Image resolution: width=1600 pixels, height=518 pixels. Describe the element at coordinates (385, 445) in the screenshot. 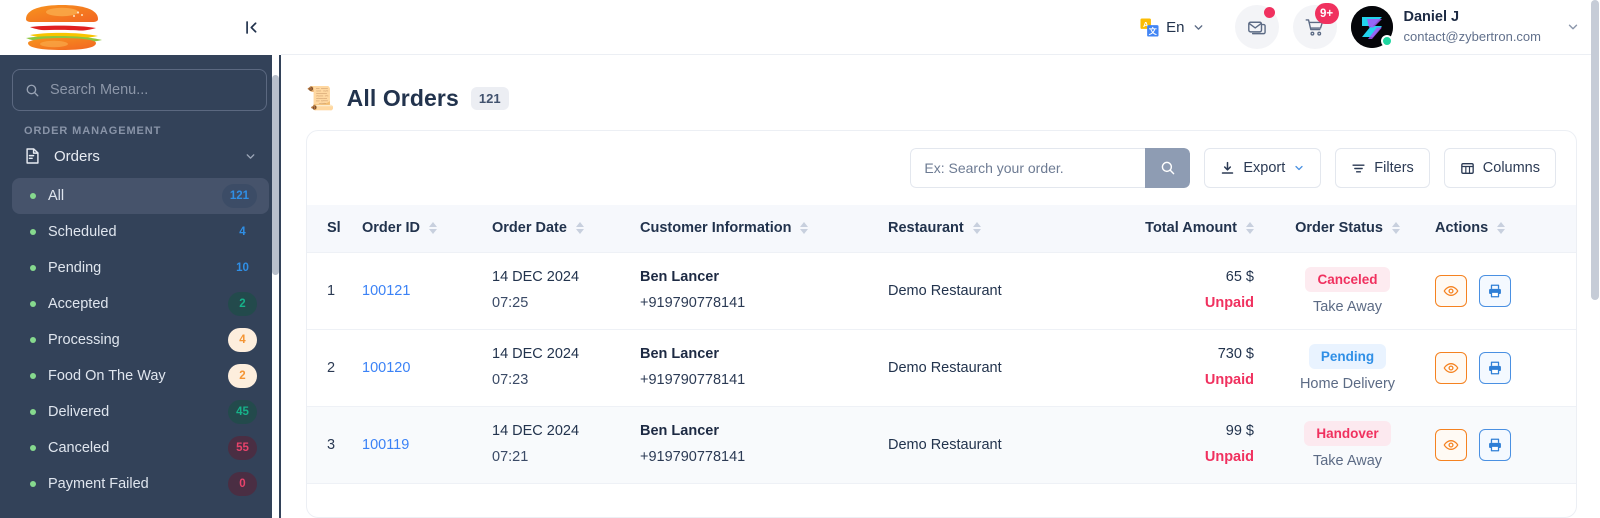

I see `order-id-link: 100119` at that location.